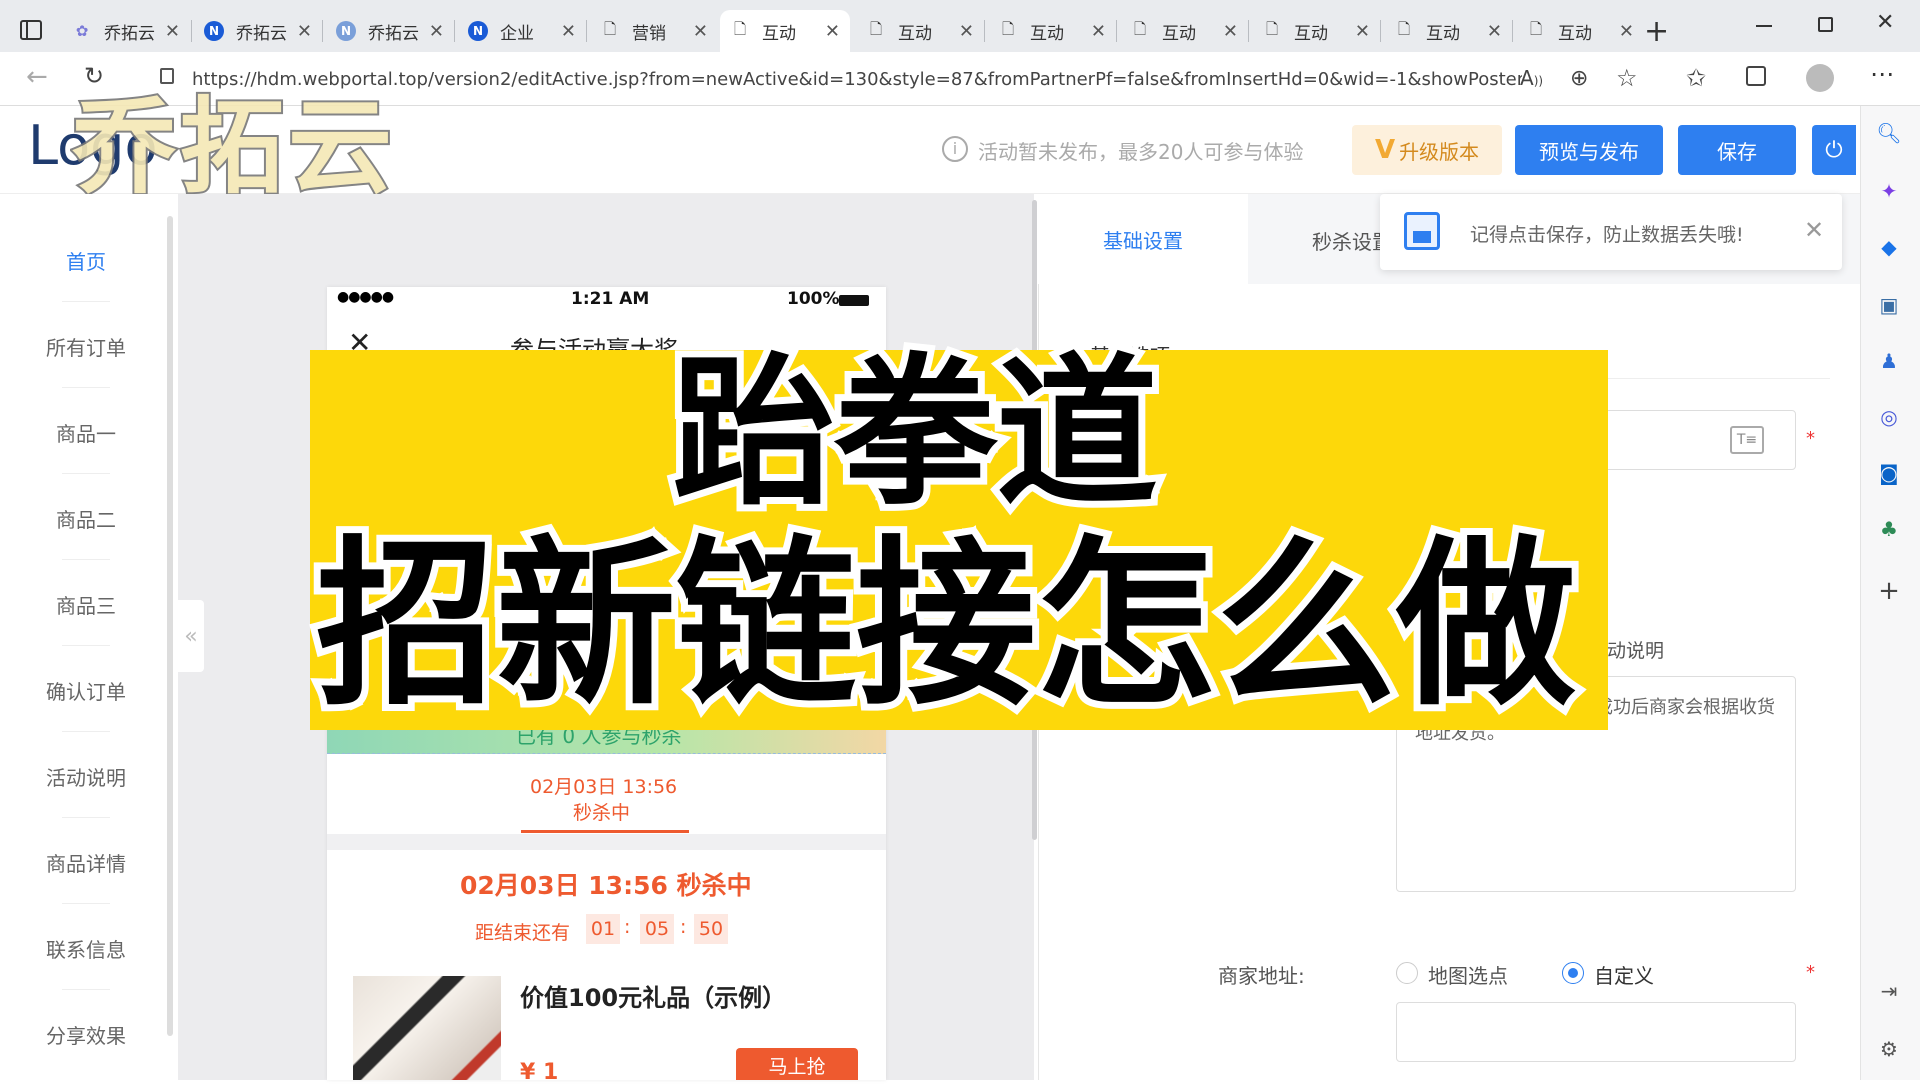 The width and height of the screenshot is (1920, 1086). I want to click on tab-seckill-settings: 秒杀设置, so click(1346, 241).